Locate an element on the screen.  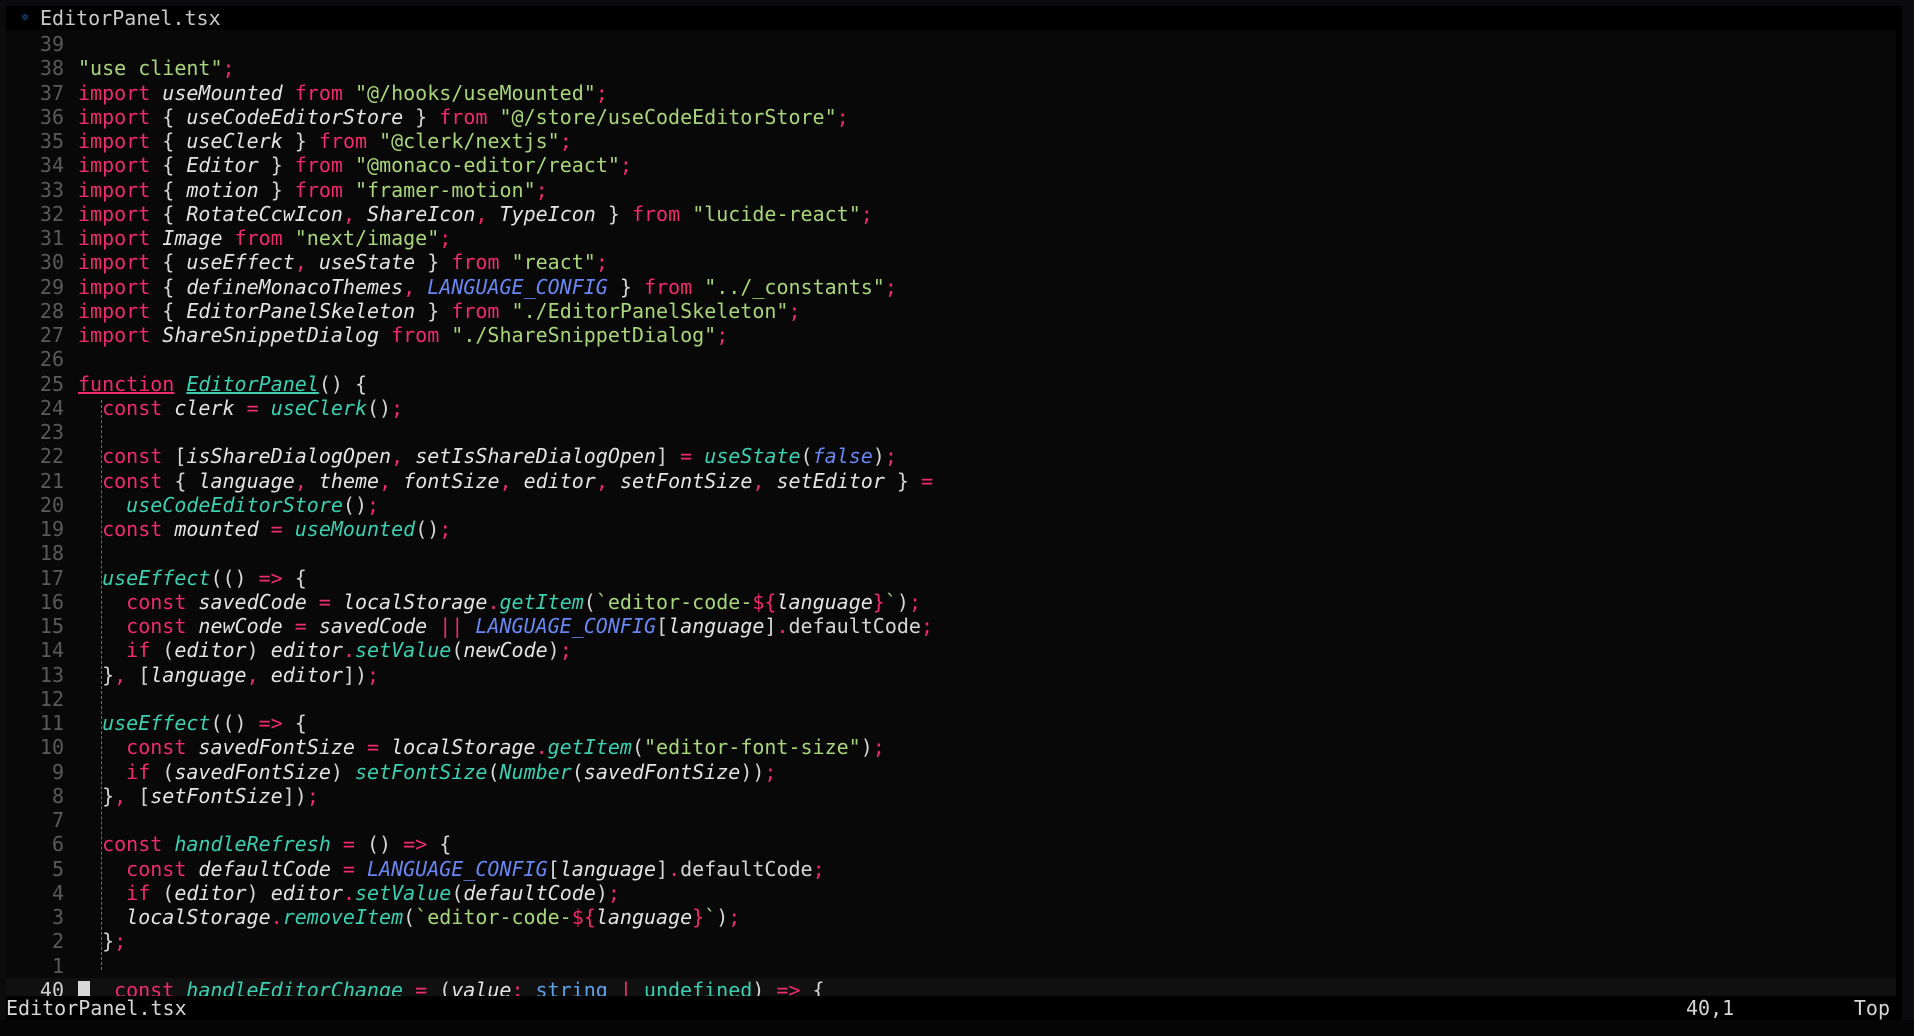
code-line: 25 function EditorPanel() { is located at coordinates (951, 384).